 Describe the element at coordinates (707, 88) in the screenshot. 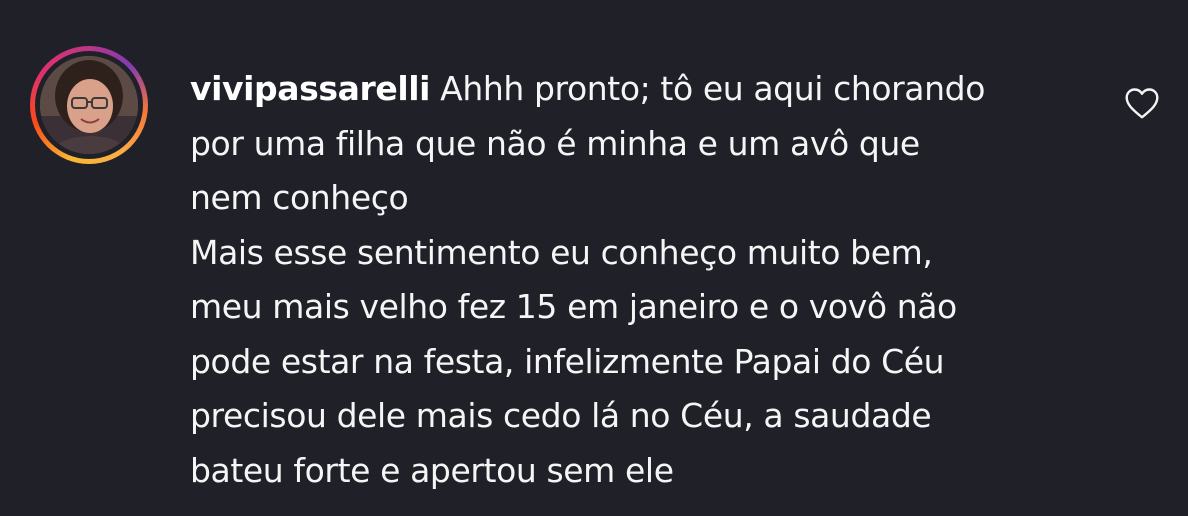

I see `comment-first-line-text: Ahhh pronto; tô eu aqui chorando` at that location.